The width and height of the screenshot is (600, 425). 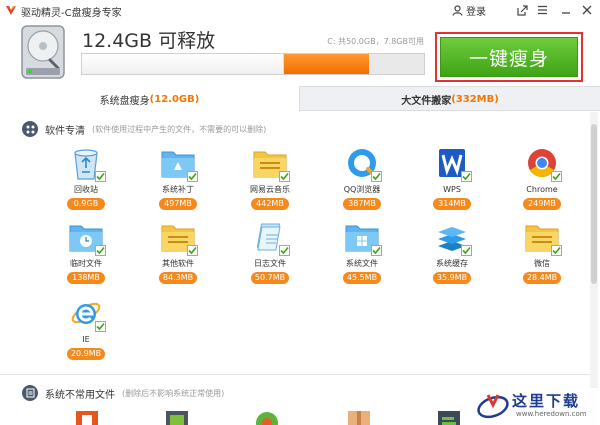 I want to click on freeable-space-text: 12.4GB 可释放, so click(x=149, y=41).